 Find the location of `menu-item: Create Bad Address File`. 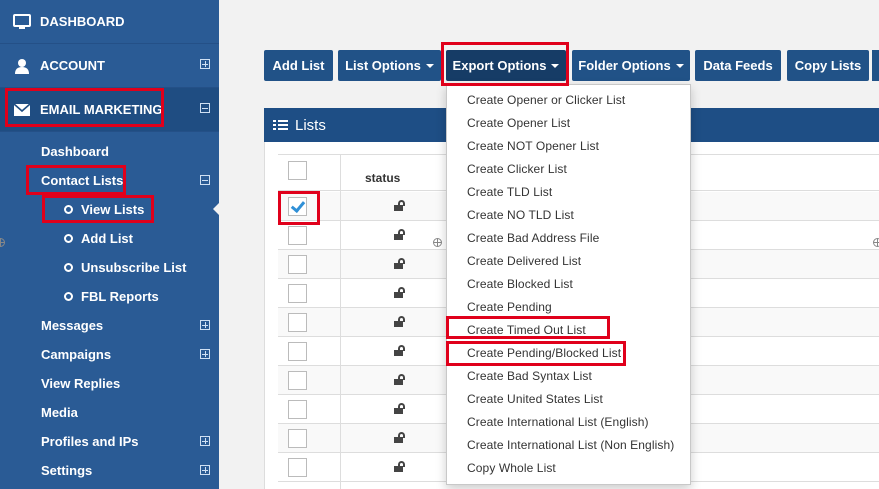

menu-item: Create Bad Address File is located at coordinates (568, 238).